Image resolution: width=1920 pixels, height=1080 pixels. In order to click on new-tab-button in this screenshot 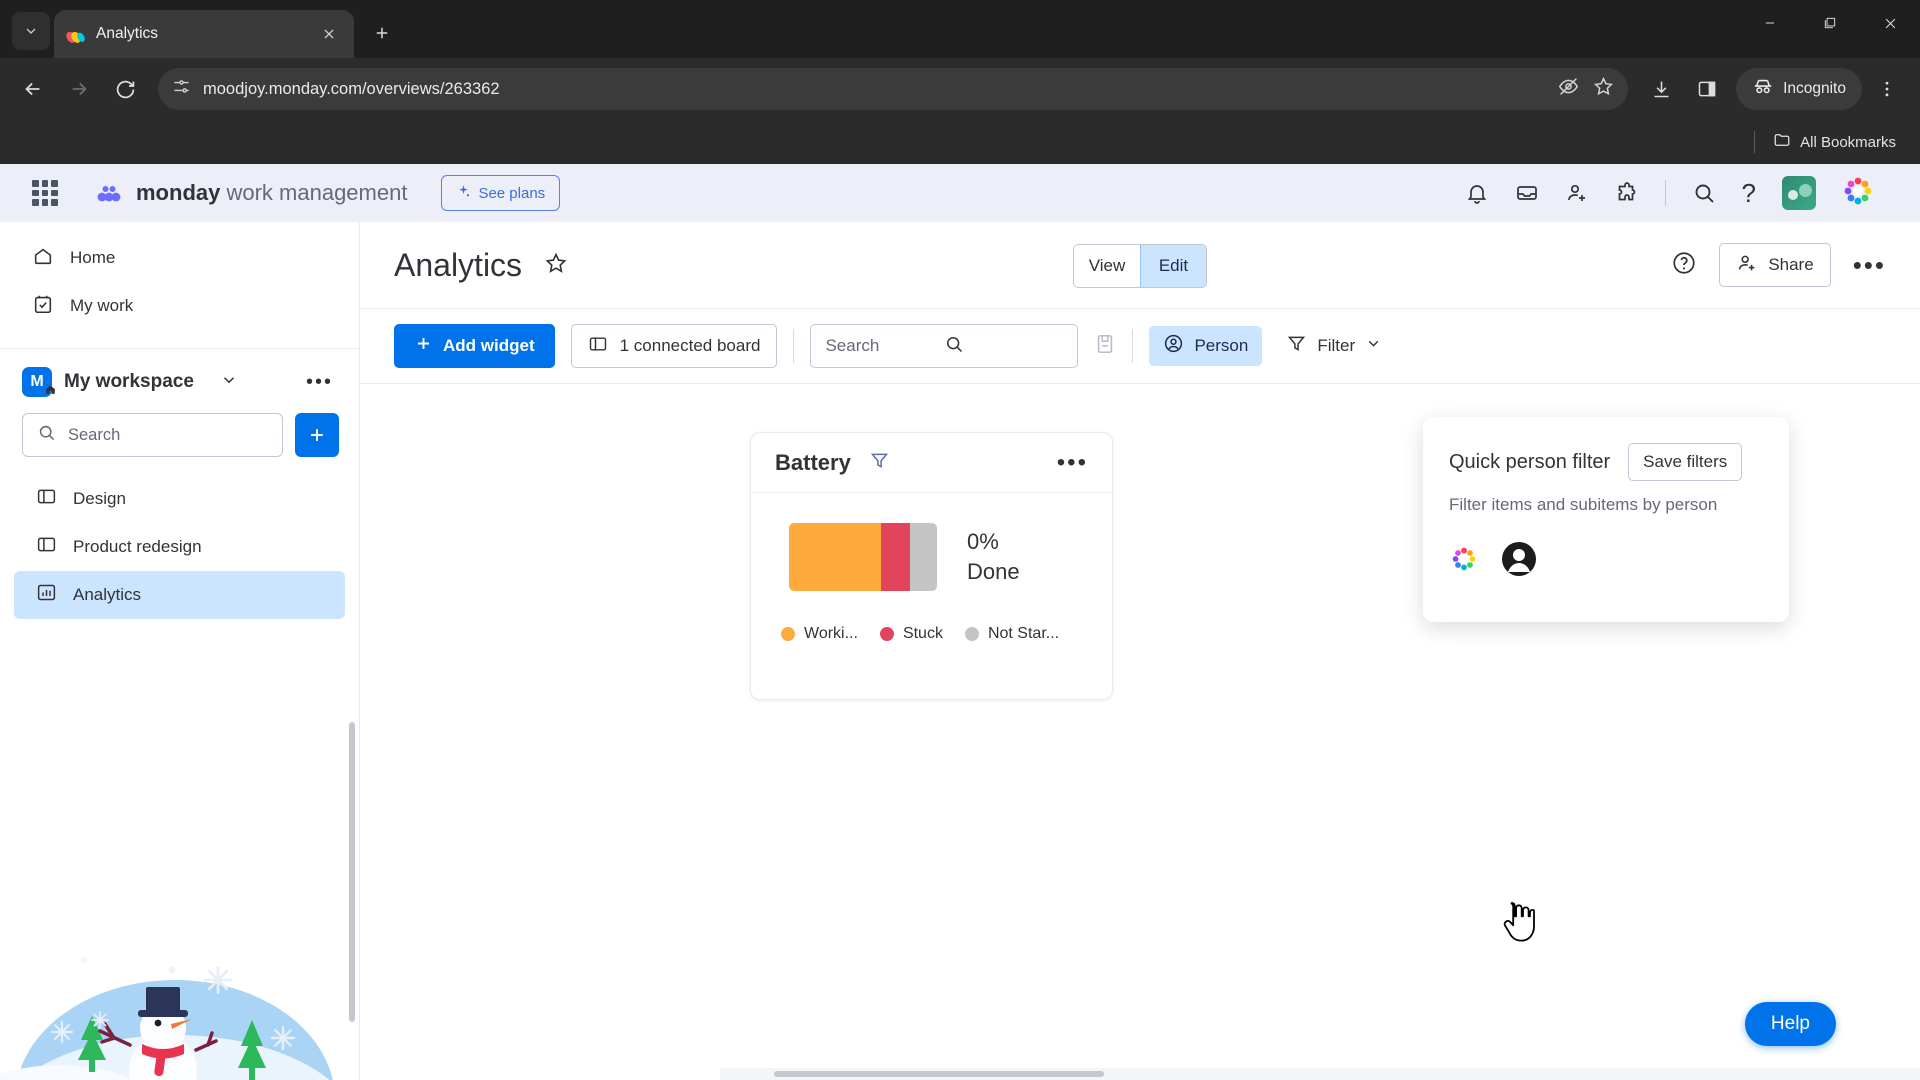, I will do `click(382, 33)`.